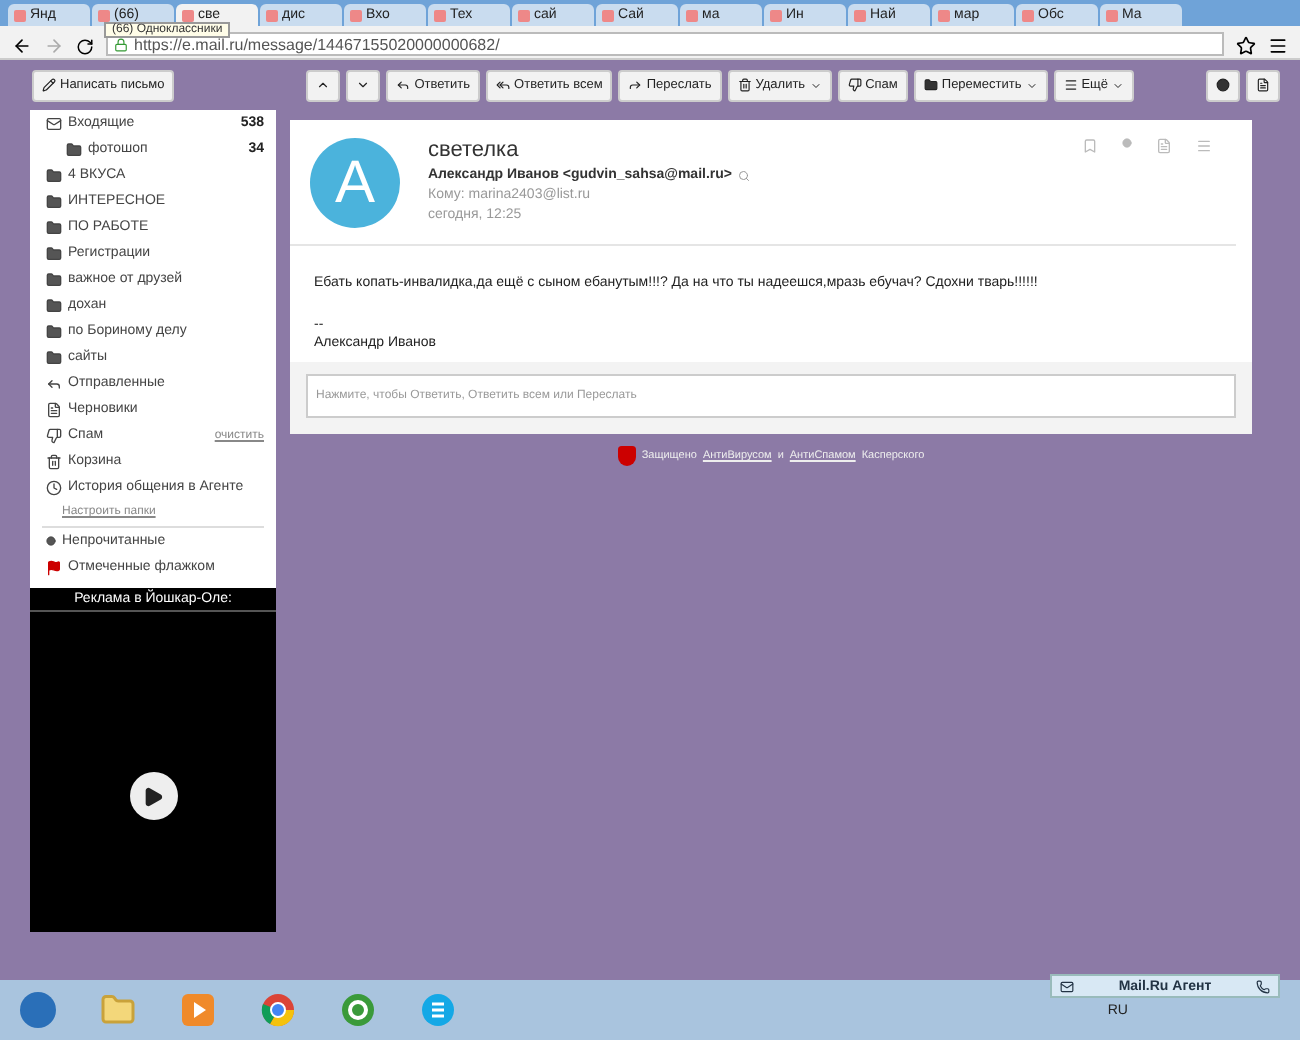 The width and height of the screenshot is (1300, 1040). What do you see at coordinates (503, 85) in the screenshot?
I see `reply-all-icon` at bounding box center [503, 85].